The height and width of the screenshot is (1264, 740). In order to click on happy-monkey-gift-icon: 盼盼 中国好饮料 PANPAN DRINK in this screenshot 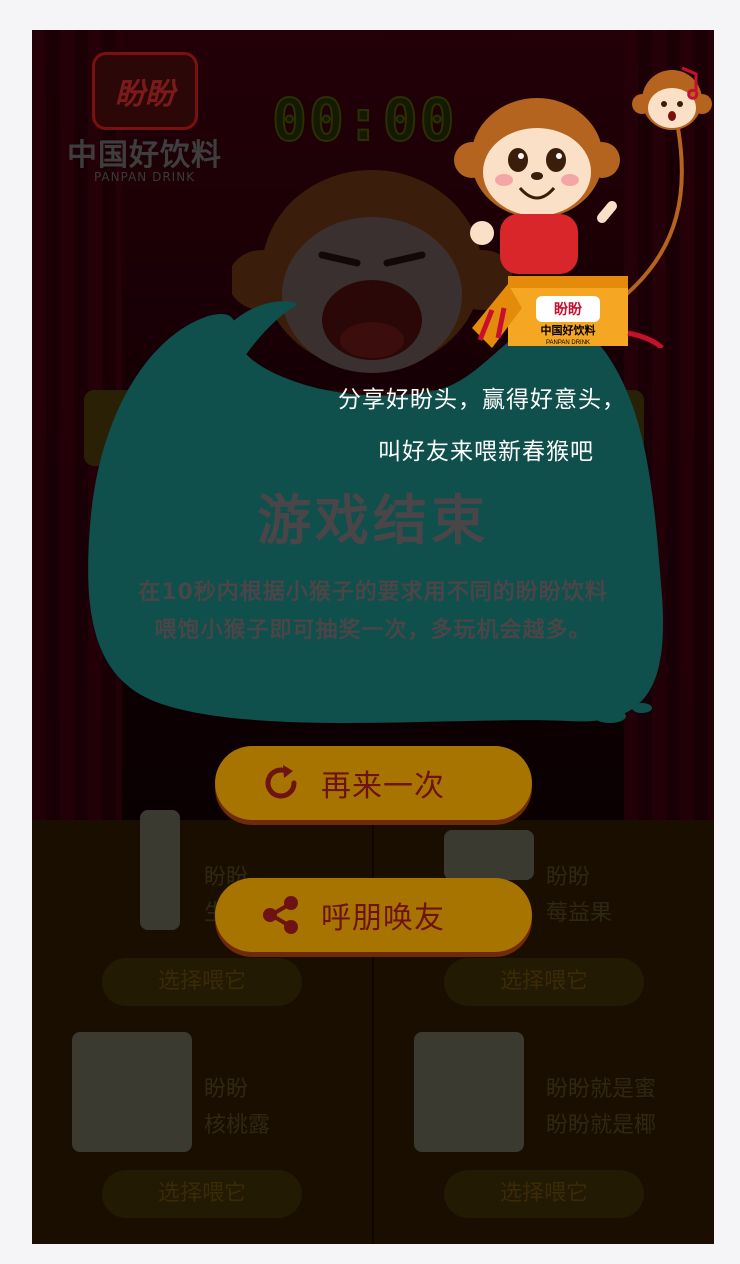, I will do `click(583, 207)`.